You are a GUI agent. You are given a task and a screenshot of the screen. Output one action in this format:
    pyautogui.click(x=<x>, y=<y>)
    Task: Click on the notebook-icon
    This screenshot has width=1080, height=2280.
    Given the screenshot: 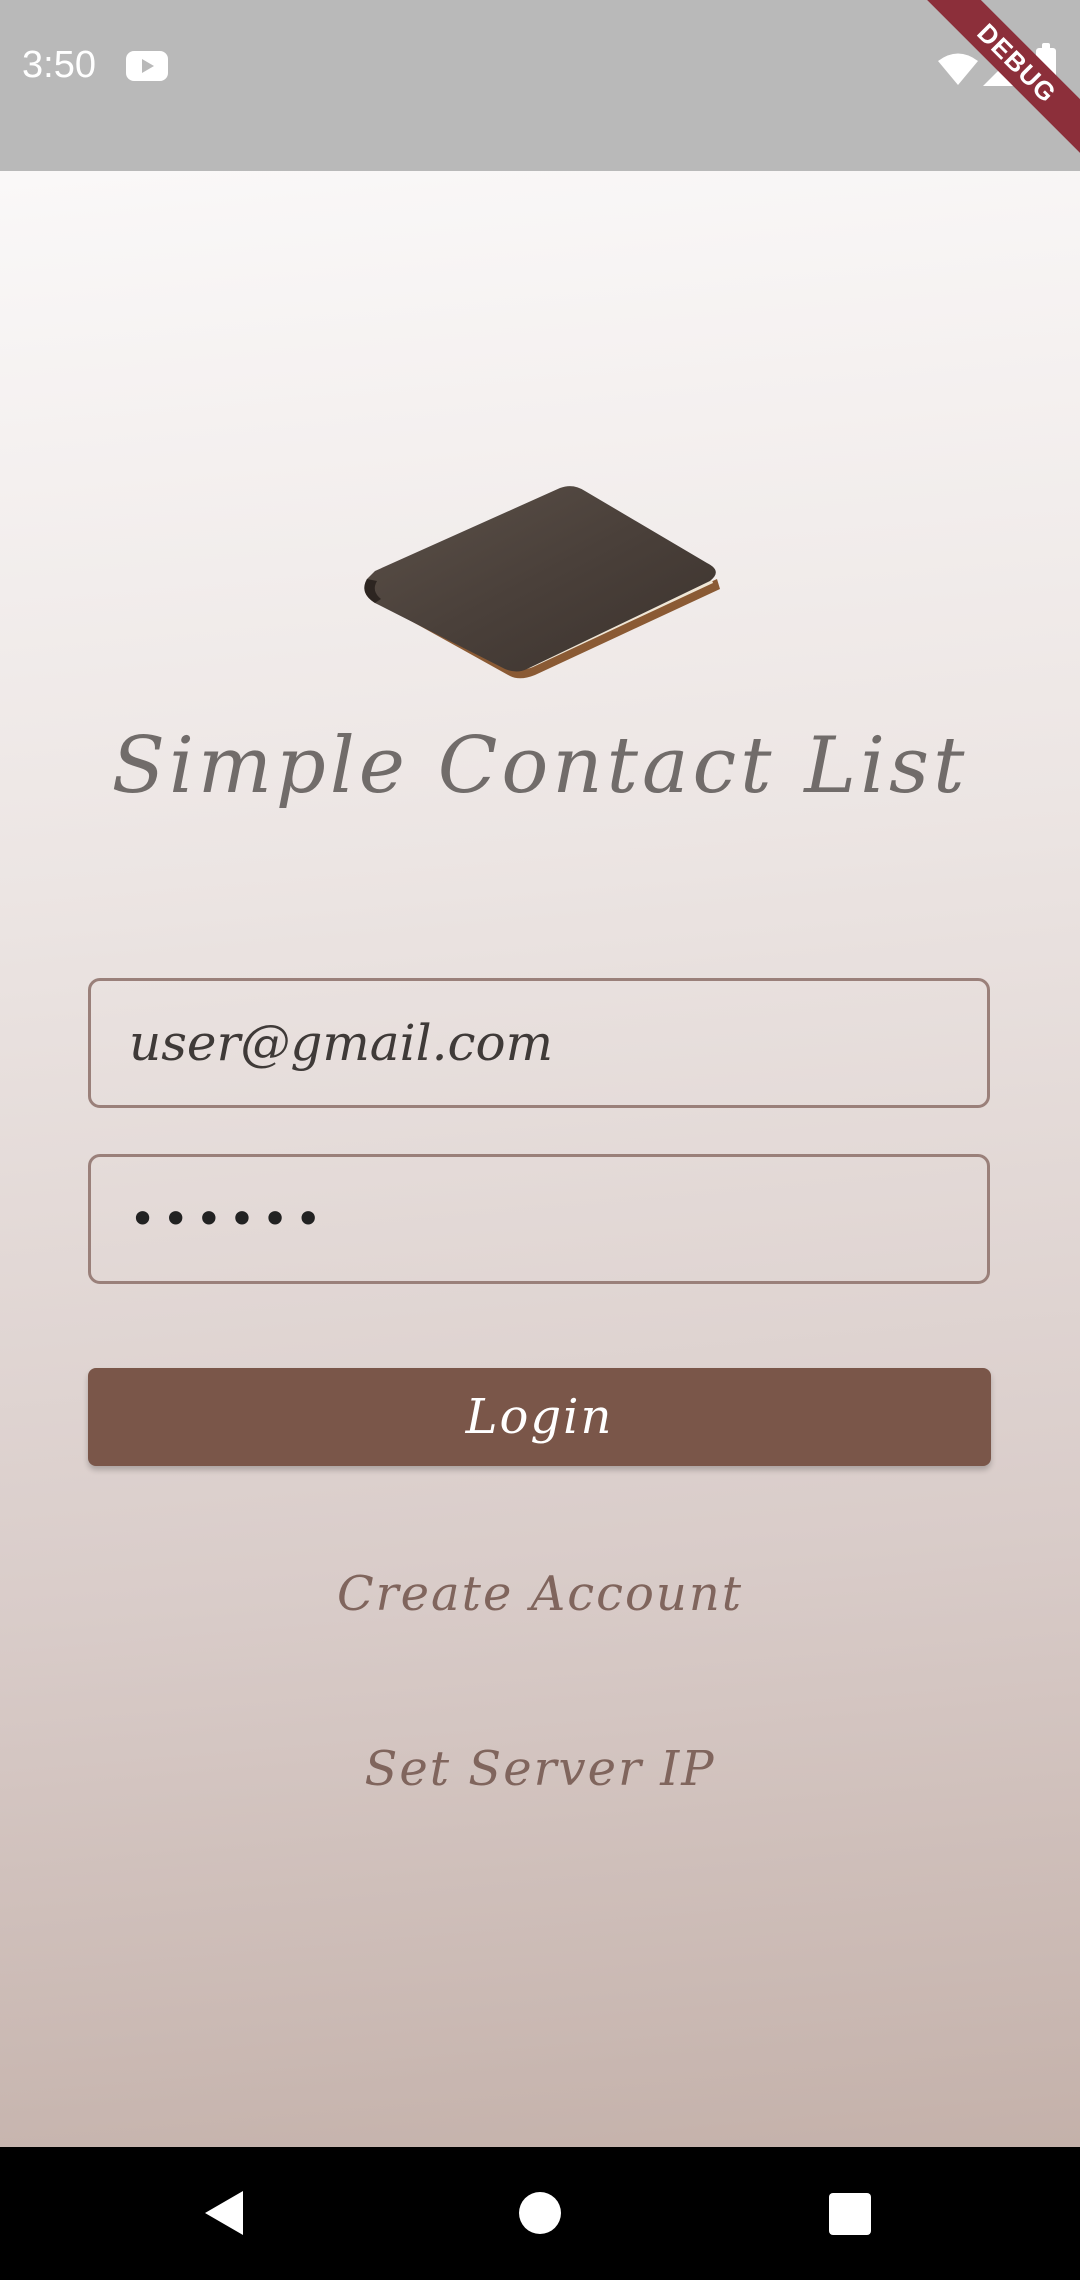 What is the action you would take?
    pyautogui.click(x=542, y=582)
    